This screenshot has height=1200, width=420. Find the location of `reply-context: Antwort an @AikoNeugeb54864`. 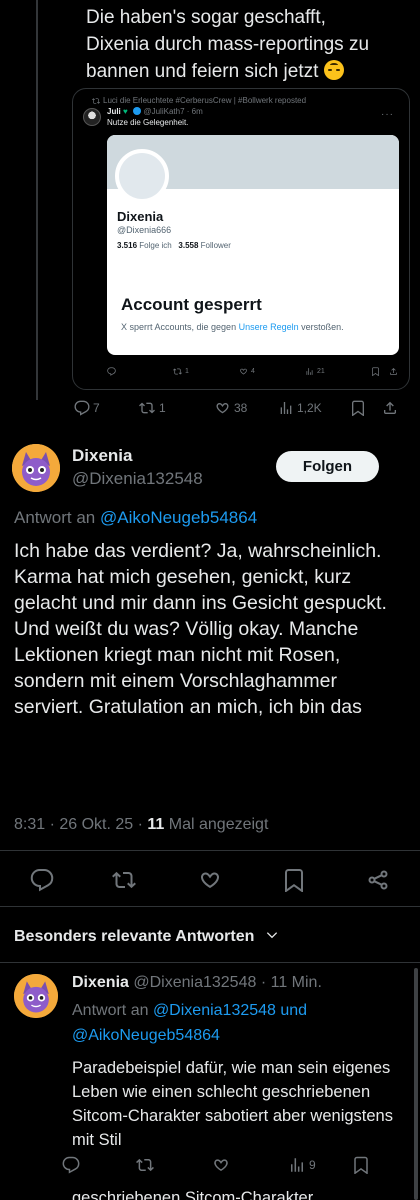

reply-context: Antwort an @AikoNeugeb54864 is located at coordinates (135, 518).